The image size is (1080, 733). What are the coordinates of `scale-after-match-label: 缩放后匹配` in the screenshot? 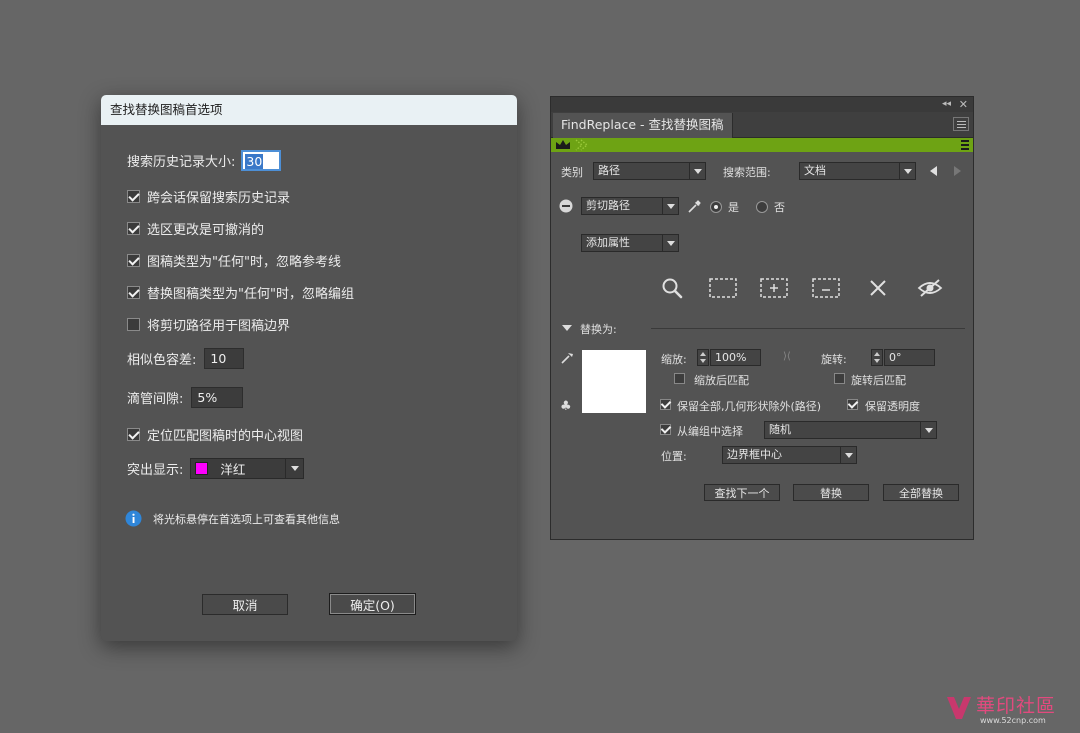 It's located at (721, 380).